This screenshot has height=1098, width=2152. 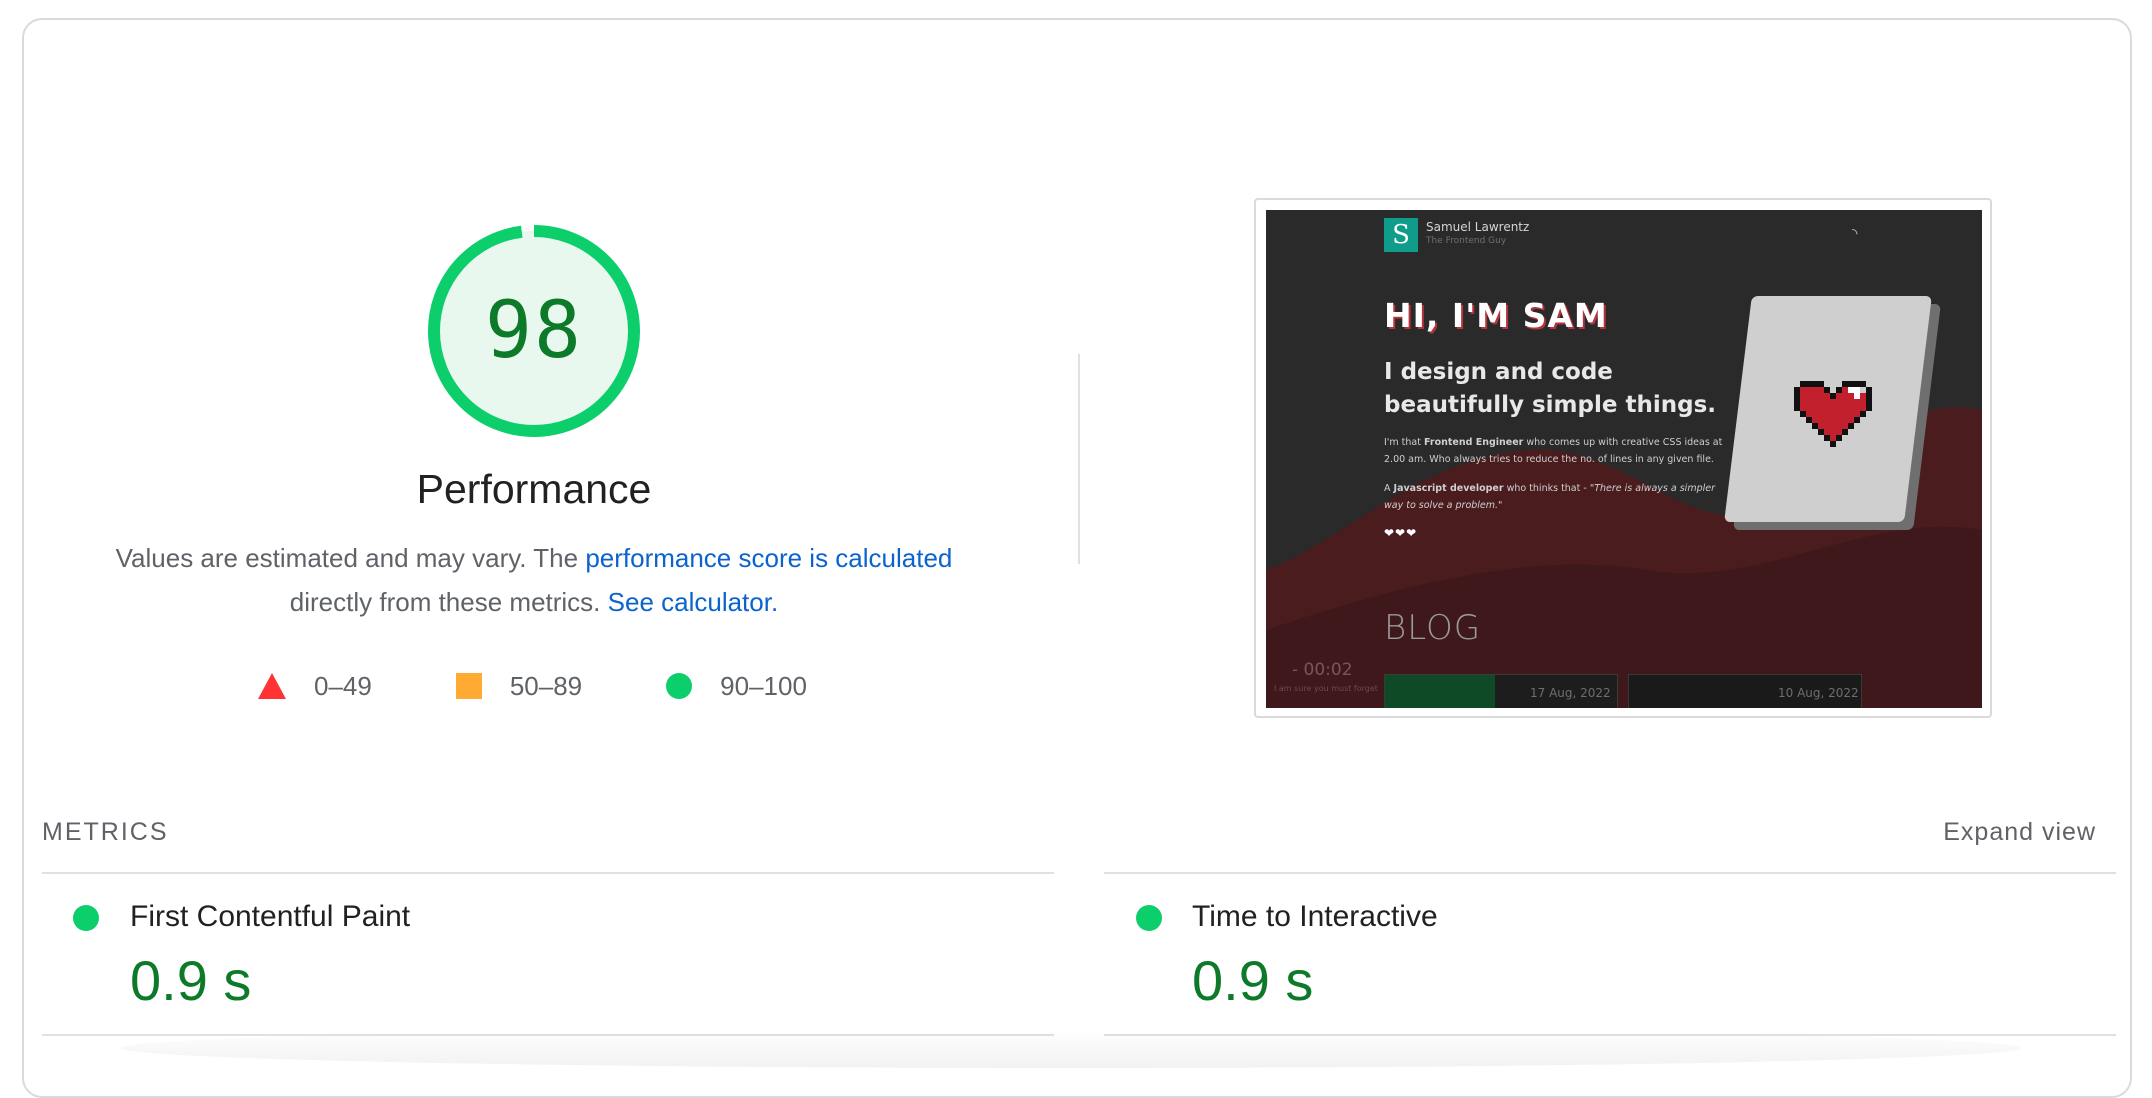 I want to click on time-readout: - 00:02, so click(x=1322, y=670).